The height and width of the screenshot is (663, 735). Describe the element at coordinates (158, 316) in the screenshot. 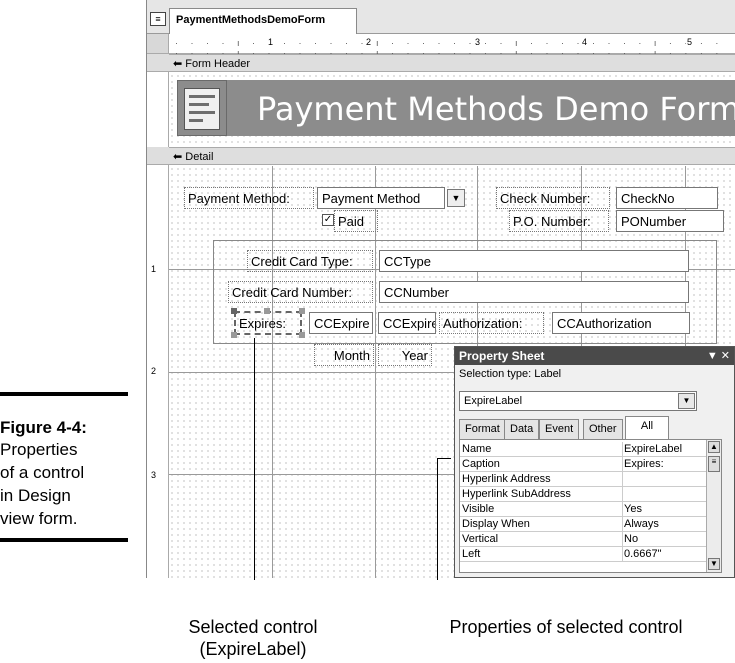

I see `vertical-ruler: 1 2 3` at that location.